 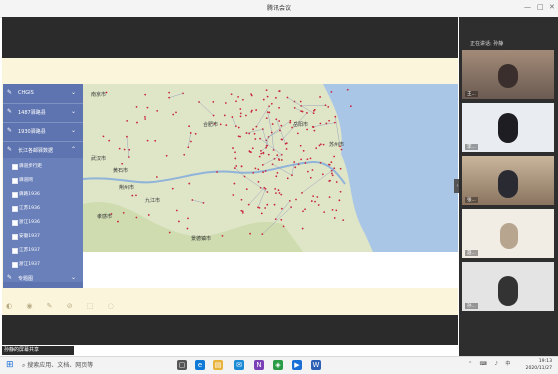 I want to click on layer-checkbox-row: 安徽1937, so click(x=43, y=237).